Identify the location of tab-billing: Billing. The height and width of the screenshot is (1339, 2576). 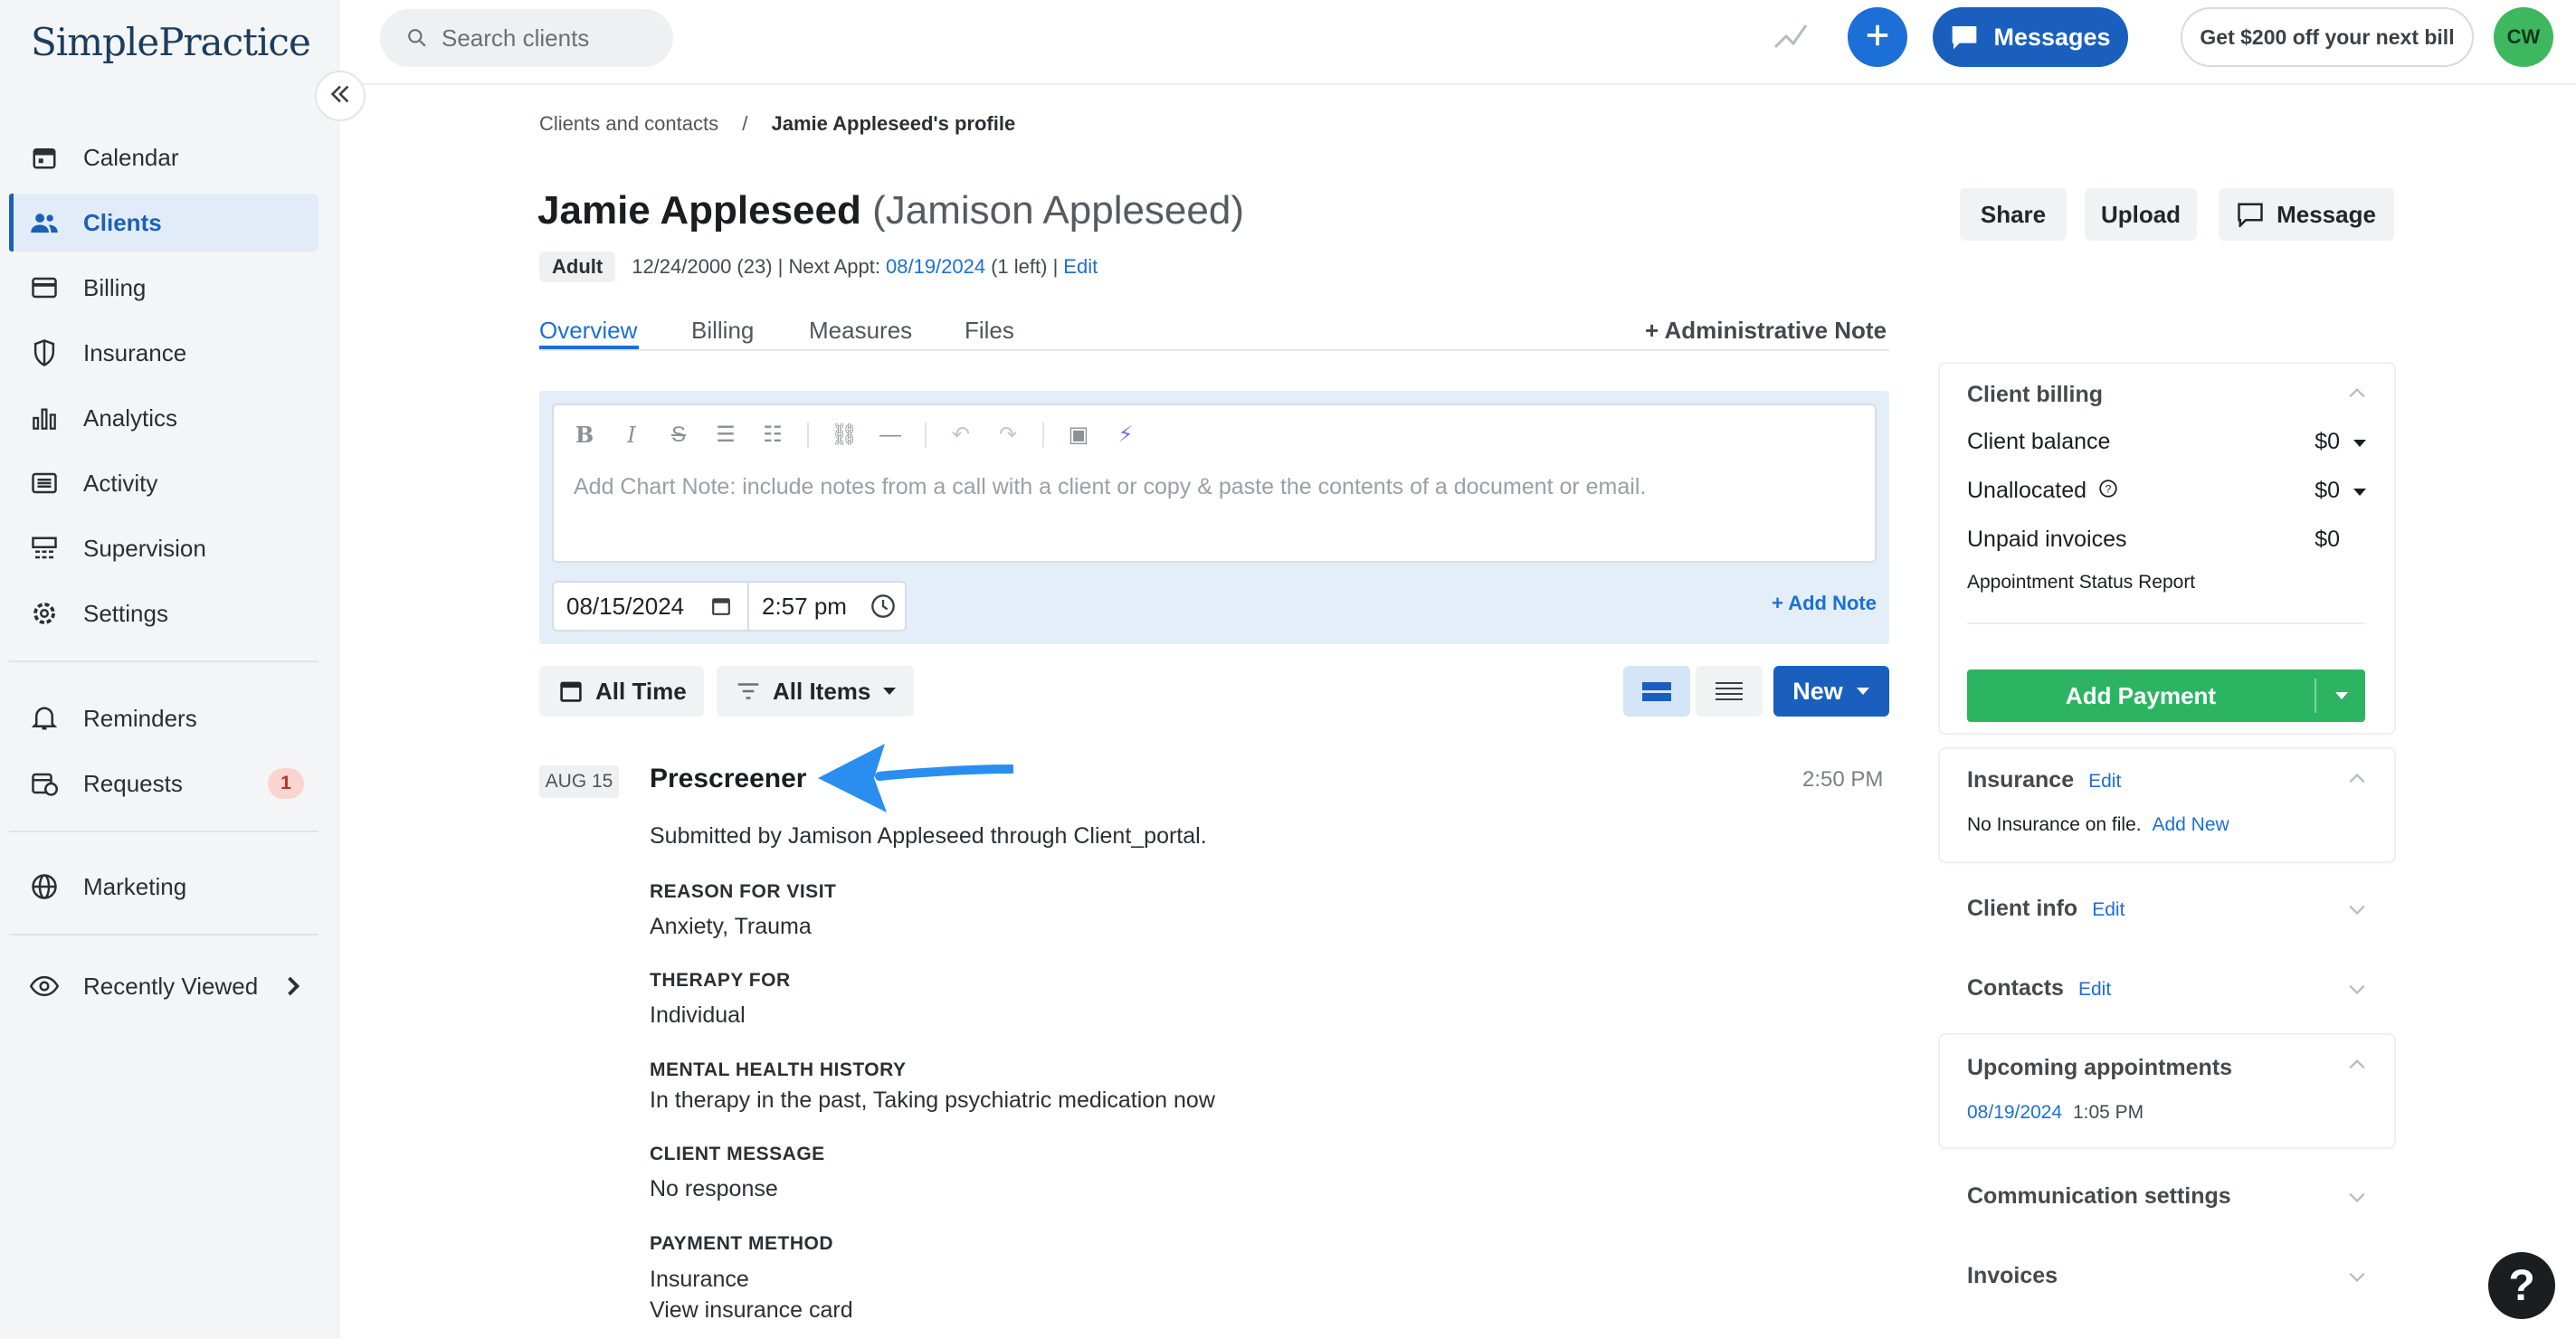
(722, 331).